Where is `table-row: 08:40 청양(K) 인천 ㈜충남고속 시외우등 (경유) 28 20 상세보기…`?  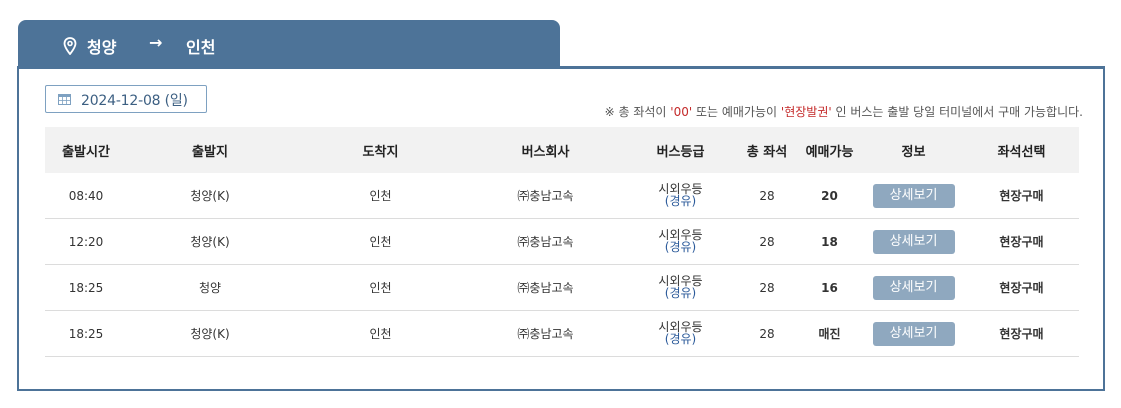
table-row: 08:40 청양(K) 인천 ㈜충남고속 시외우등 (경유) 28 20 상세보기… is located at coordinates (562, 196).